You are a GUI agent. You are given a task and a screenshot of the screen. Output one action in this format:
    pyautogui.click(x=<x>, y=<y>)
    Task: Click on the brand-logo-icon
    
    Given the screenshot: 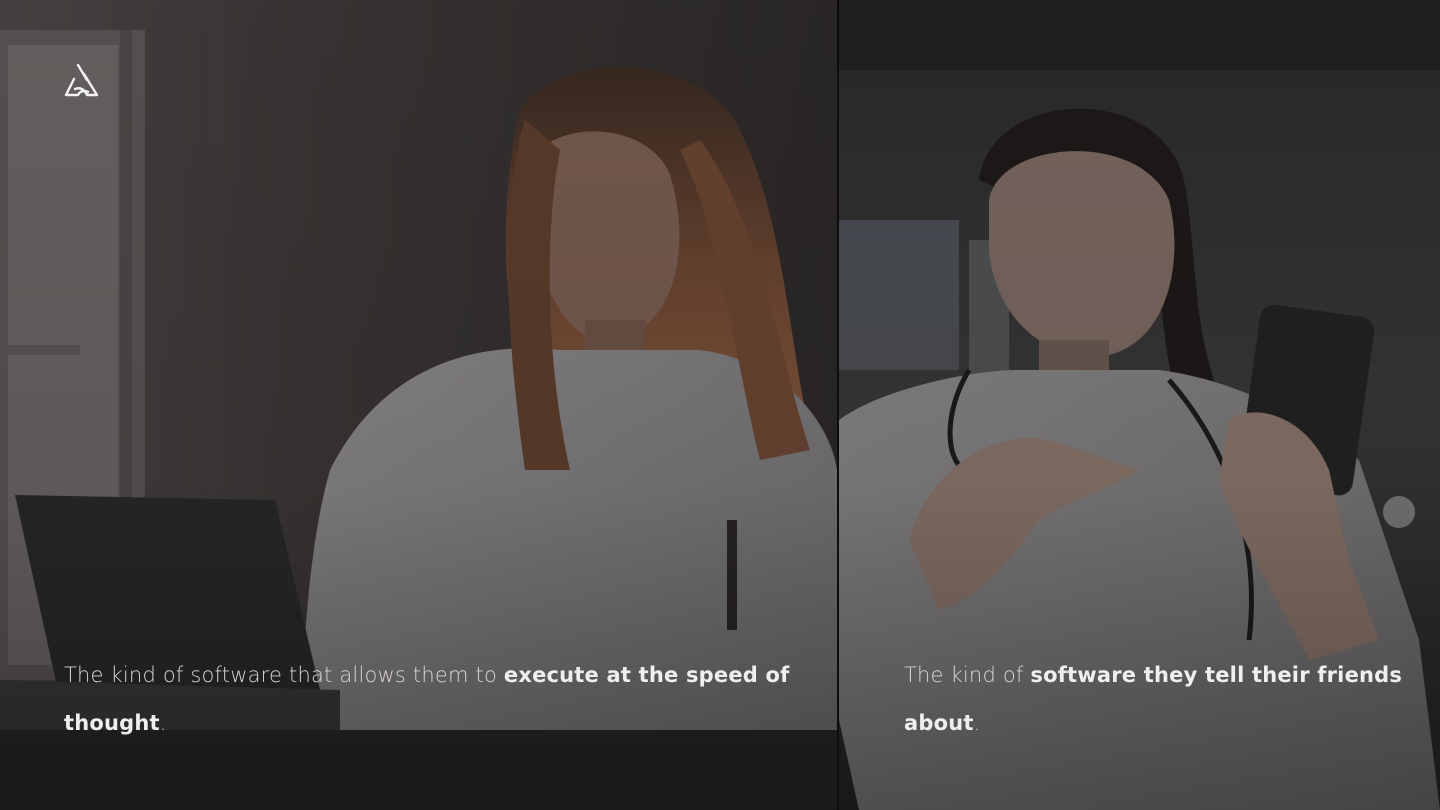 What is the action you would take?
    pyautogui.click(x=82, y=80)
    